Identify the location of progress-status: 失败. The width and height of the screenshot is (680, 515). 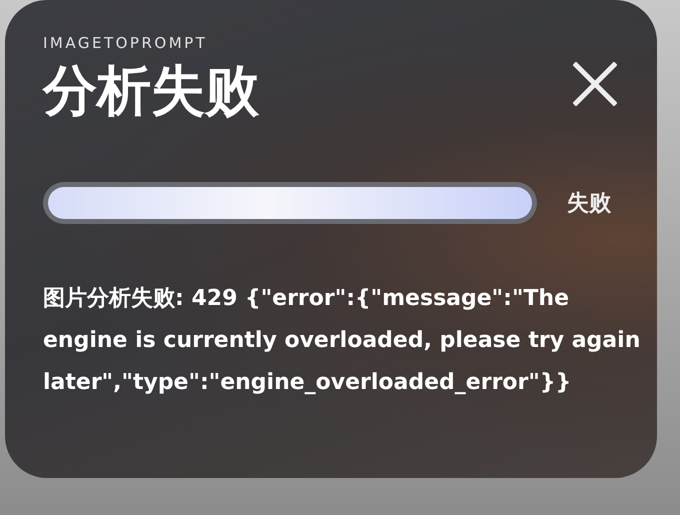
(589, 204).